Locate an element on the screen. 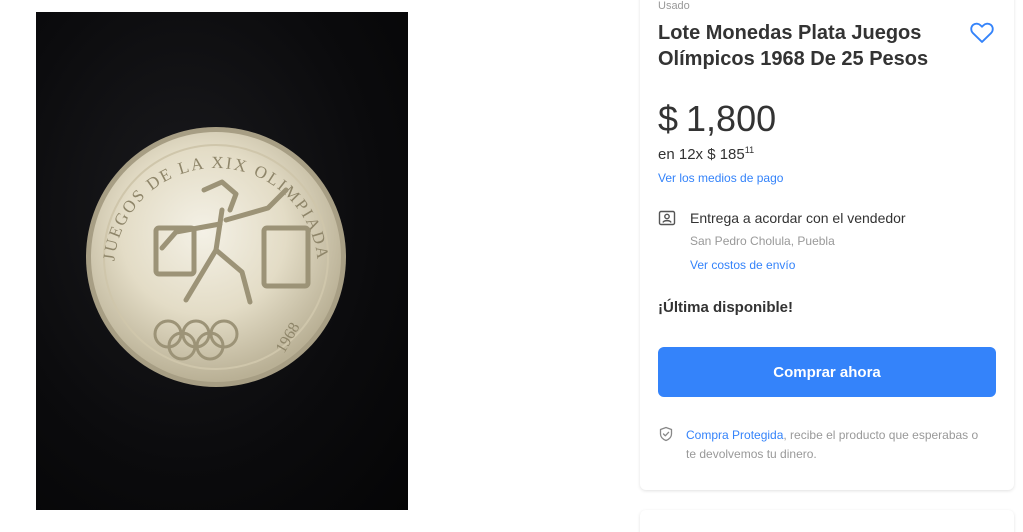 The image size is (1023, 532). price: $ 1,800 is located at coordinates (717, 119).